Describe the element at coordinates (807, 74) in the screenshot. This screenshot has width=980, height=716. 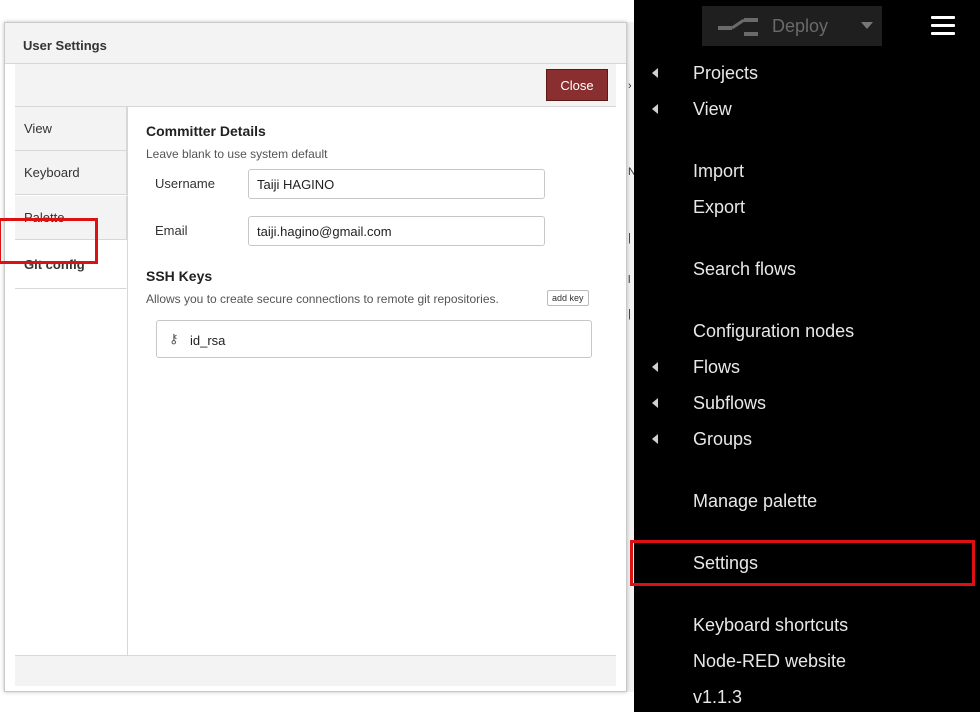
I see `menu-item-projects: Projects` at that location.